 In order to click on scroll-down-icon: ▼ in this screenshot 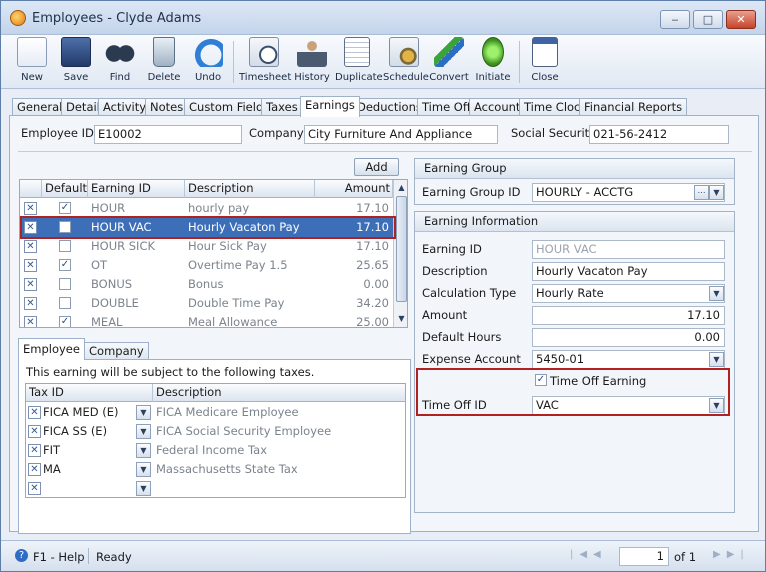, I will do `click(401, 318)`.